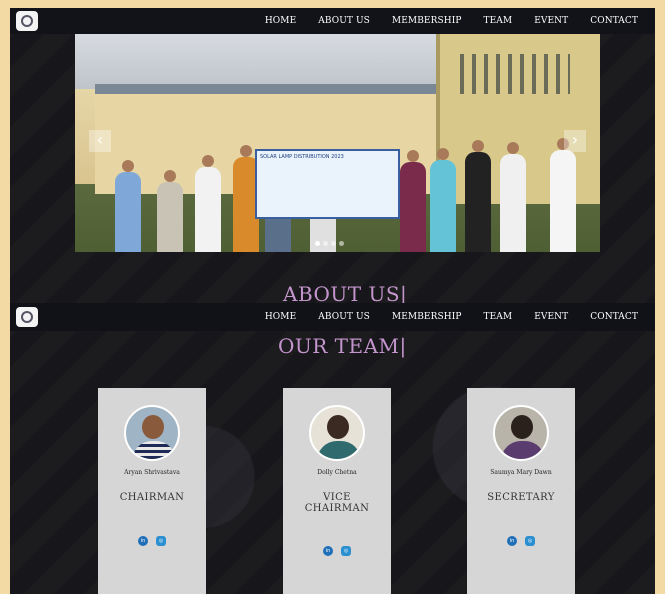  Describe the element at coordinates (575, 141) in the screenshot. I see `carousel-next-button: ›` at that location.